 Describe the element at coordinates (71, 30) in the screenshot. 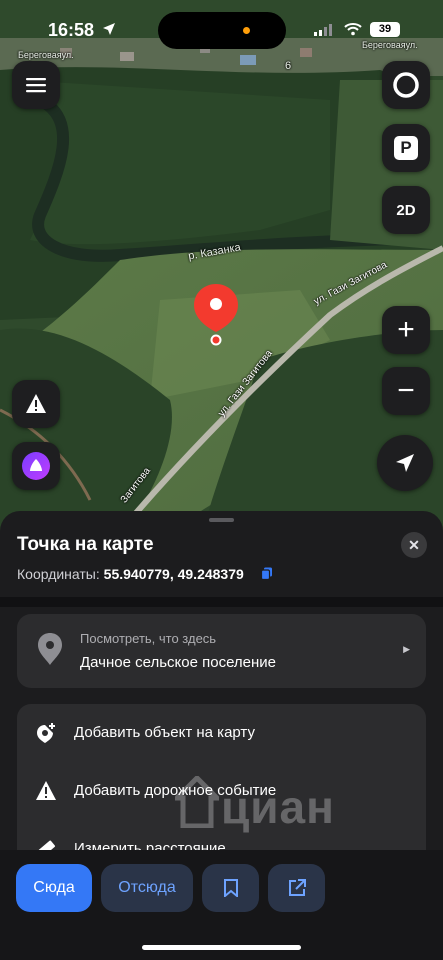

I see `status-time: 16:58` at that location.